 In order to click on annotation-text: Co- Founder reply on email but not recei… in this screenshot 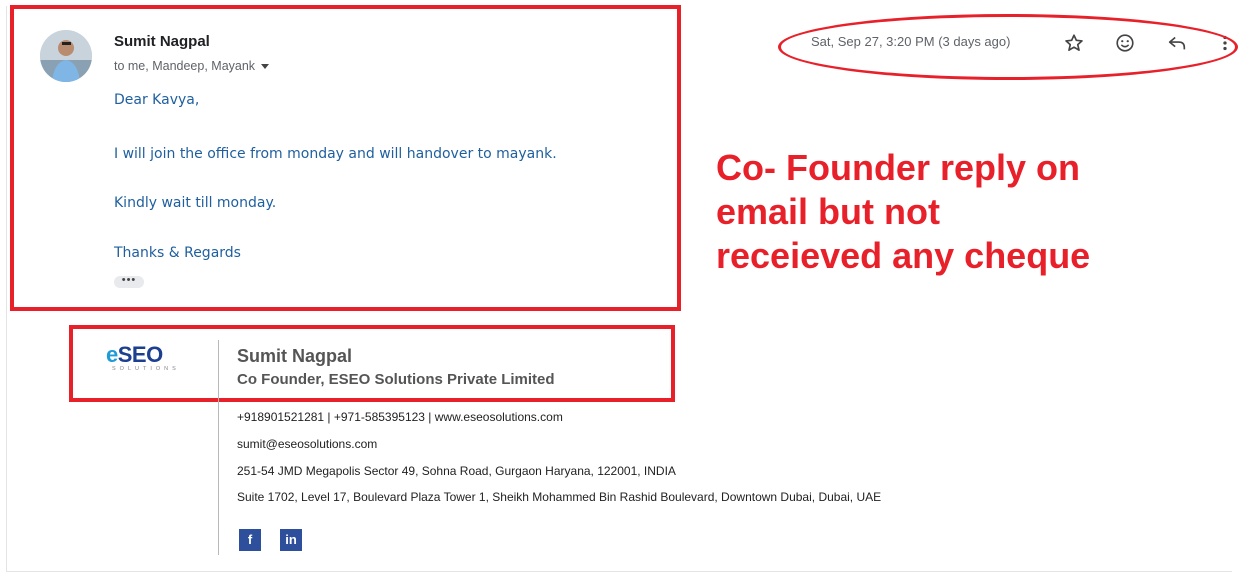, I will do `click(951, 212)`.